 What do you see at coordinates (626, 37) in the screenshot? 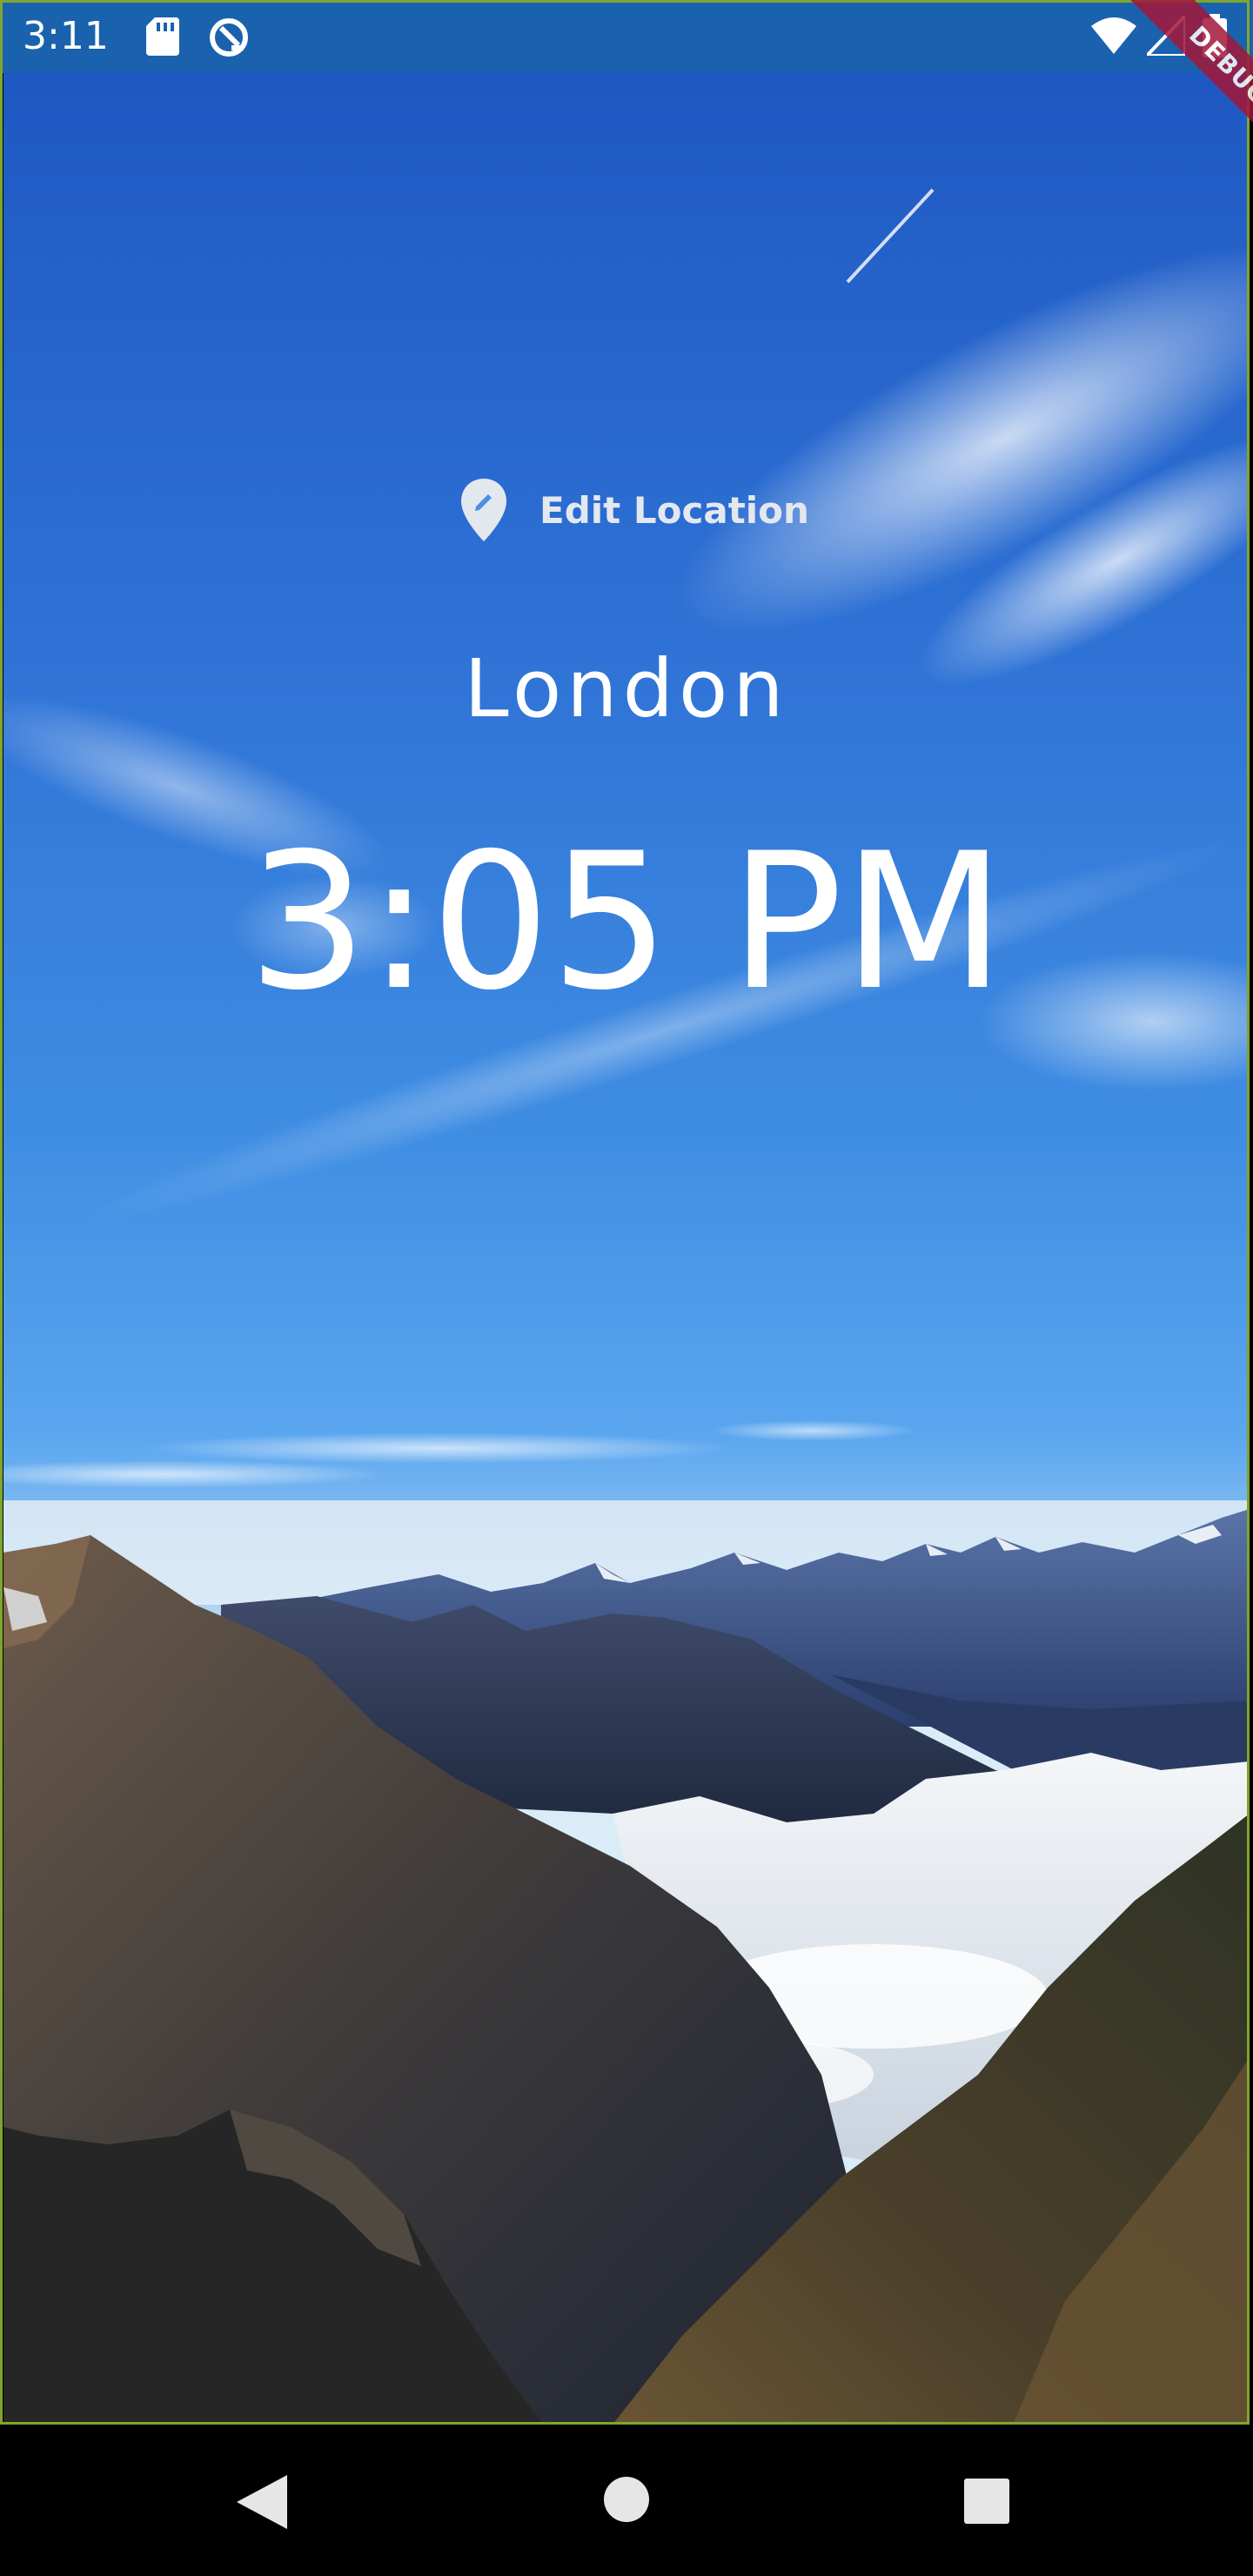
I see `status-bar: 3:11` at bounding box center [626, 37].